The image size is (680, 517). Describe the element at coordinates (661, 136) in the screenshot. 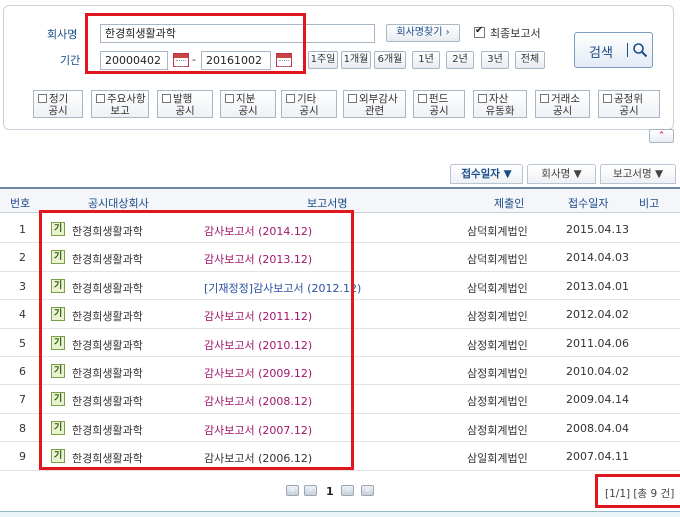

I see `chevron-up-icon: ⌃` at that location.